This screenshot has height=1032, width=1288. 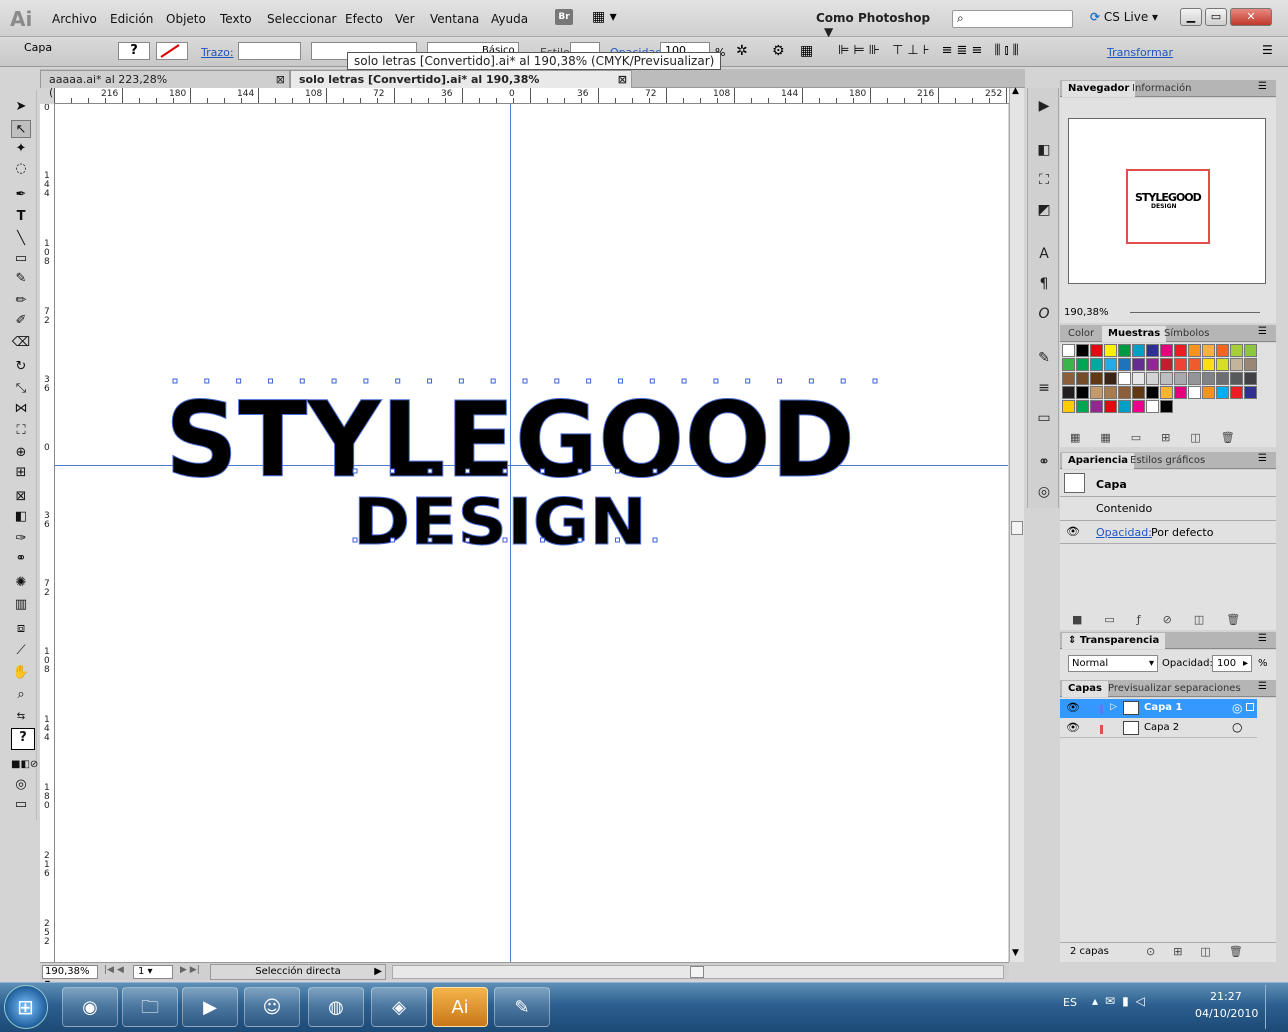 What do you see at coordinates (153, 972) in the screenshot?
I see `artboard-number-input: 1 ▾` at bounding box center [153, 972].